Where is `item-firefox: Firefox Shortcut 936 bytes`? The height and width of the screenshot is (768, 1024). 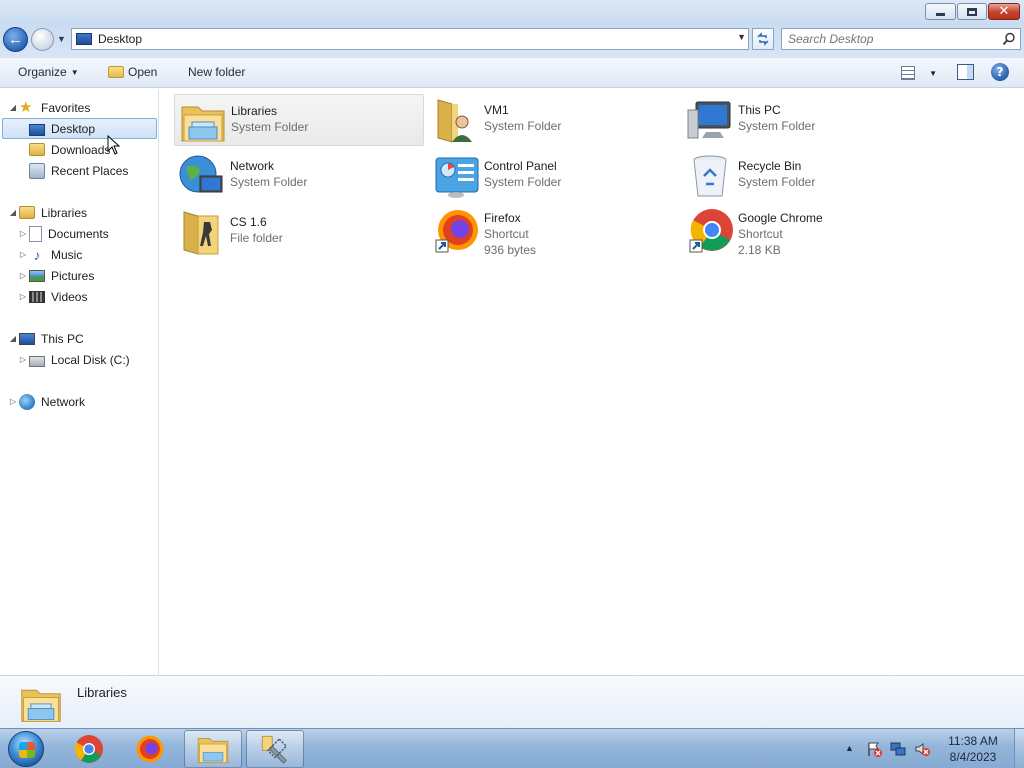 item-firefox: Firefox Shortcut 936 bytes is located at coordinates (553, 232).